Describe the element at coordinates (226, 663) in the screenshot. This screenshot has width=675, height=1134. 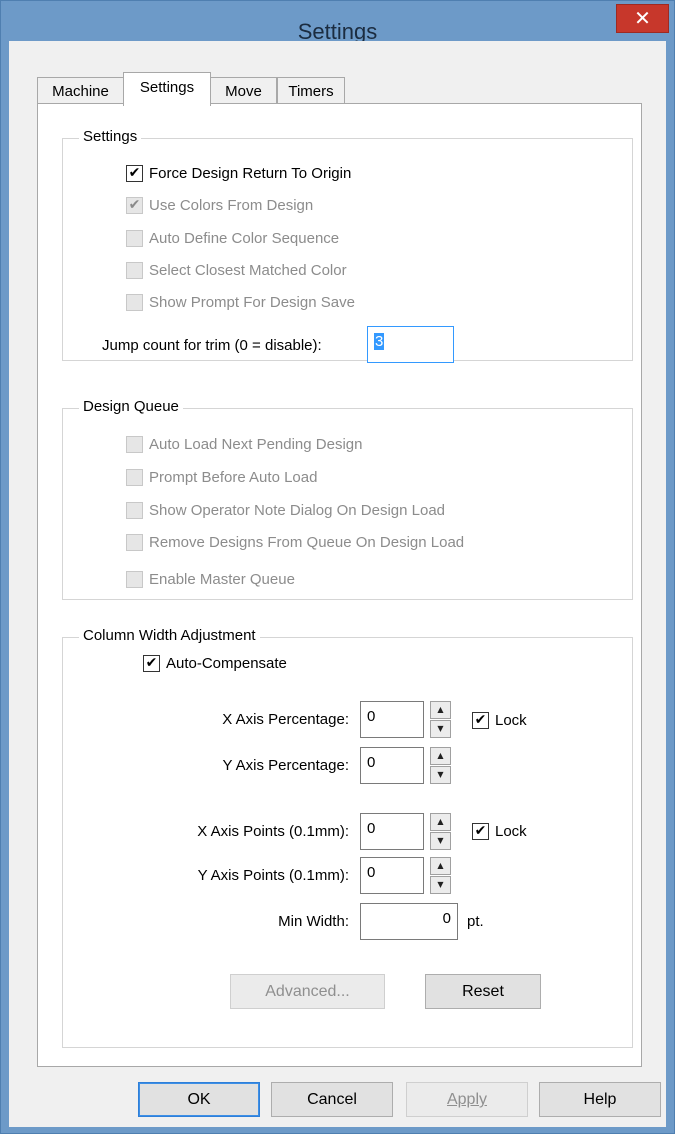
I see `option-label: Auto-Compensate` at that location.